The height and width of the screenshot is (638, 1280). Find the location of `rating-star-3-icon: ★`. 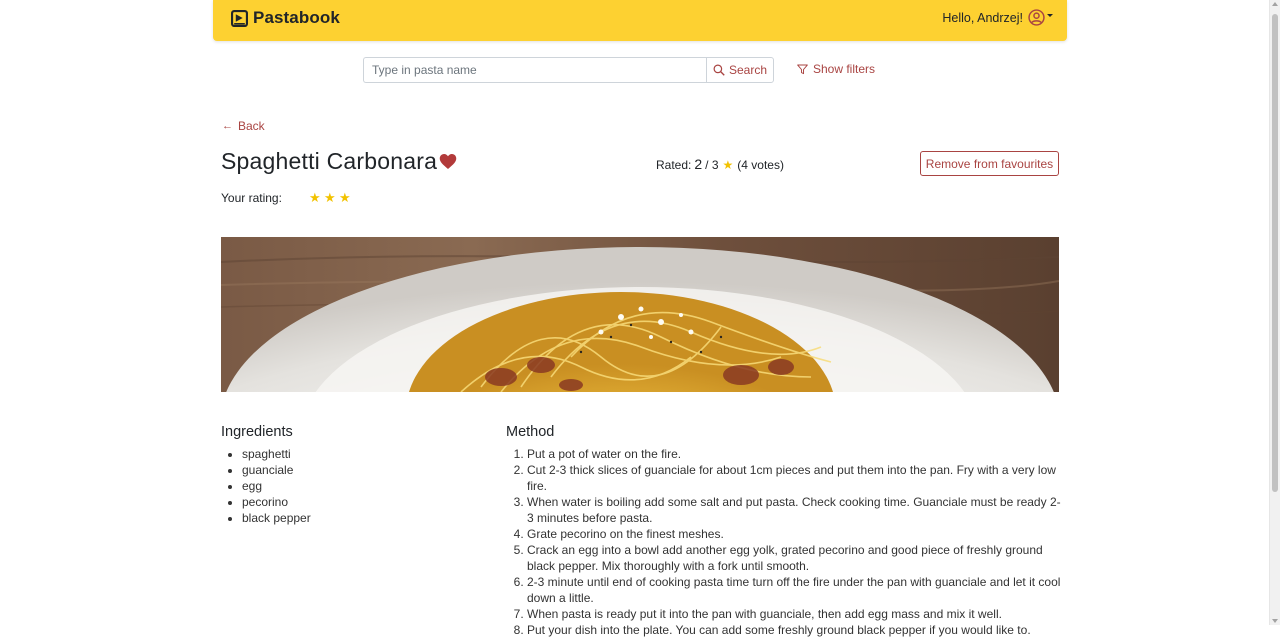

rating-star-3-icon: ★ is located at coordinates (346, 198).